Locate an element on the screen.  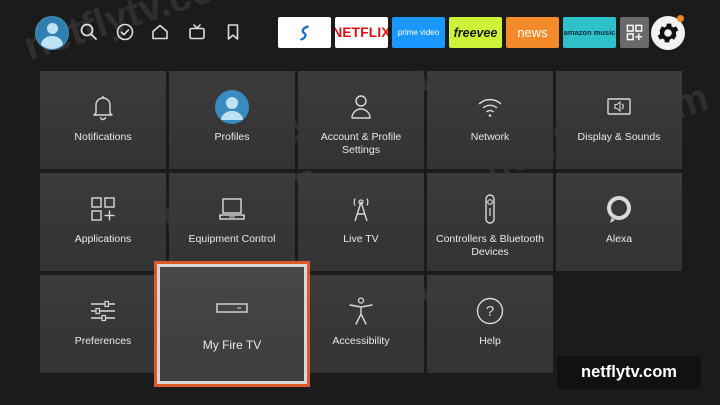
tile-help: ? Help is located at coordinates (490, 324).